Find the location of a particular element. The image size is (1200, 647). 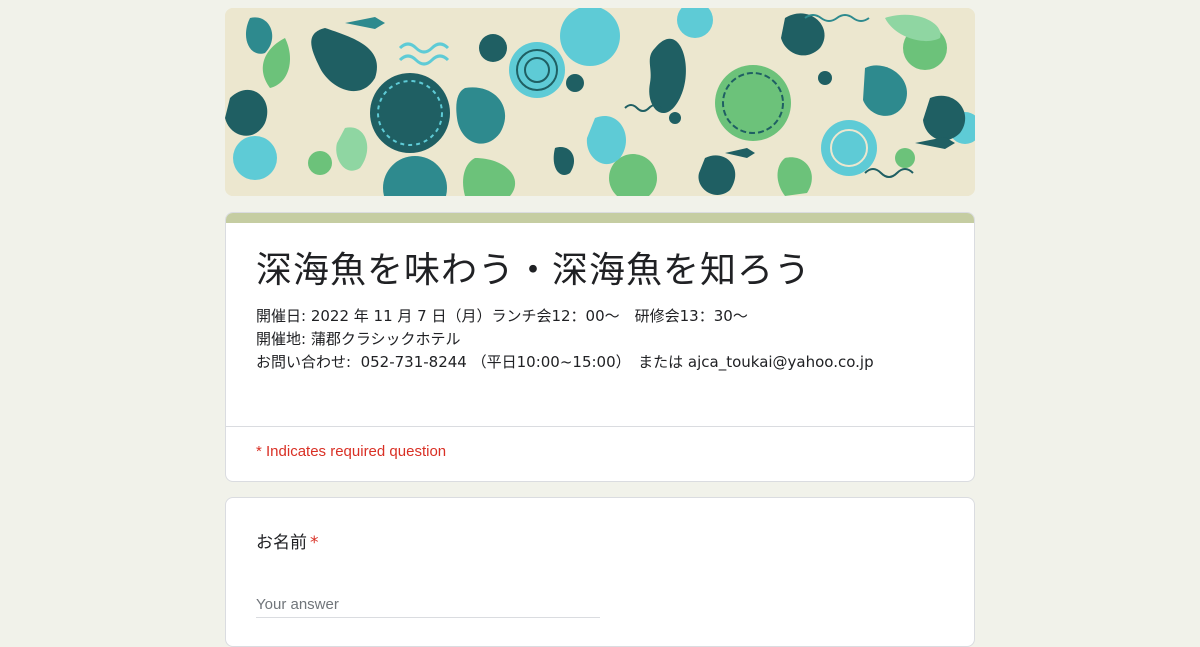

question-card: お名前 * is located at coordinates (600, 572).